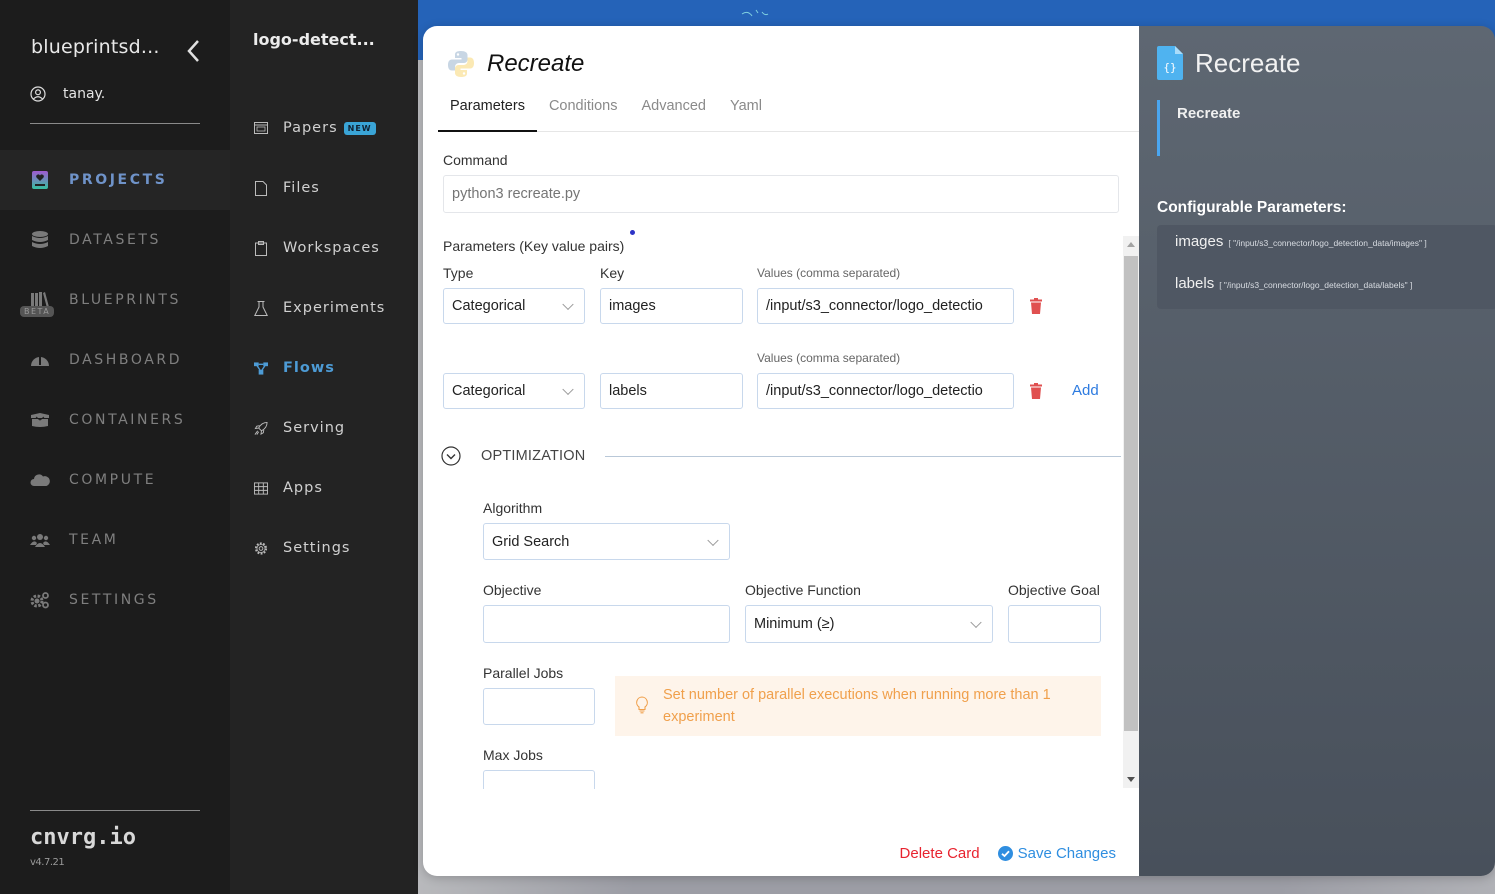 This screenshot has width=1495, height=894. I want to click on optimization-section-header: OPTIMIZATION, so click(781, 456).